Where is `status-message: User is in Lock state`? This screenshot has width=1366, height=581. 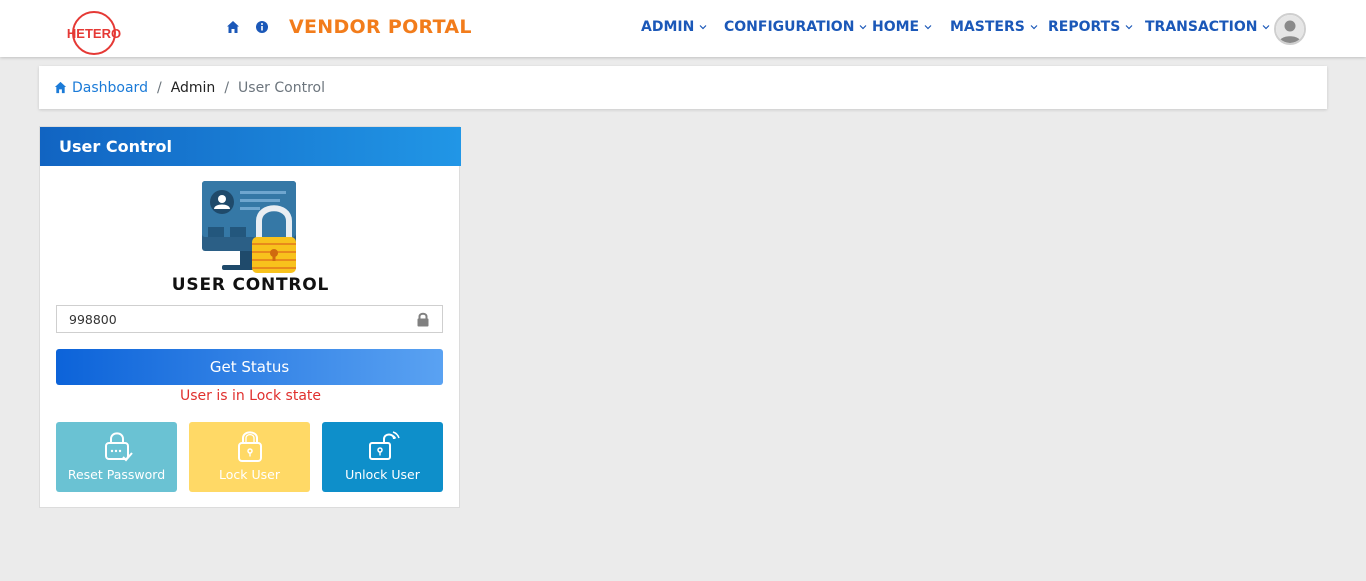 status-message: User is in Lock state is located at coordinates (250, 396).